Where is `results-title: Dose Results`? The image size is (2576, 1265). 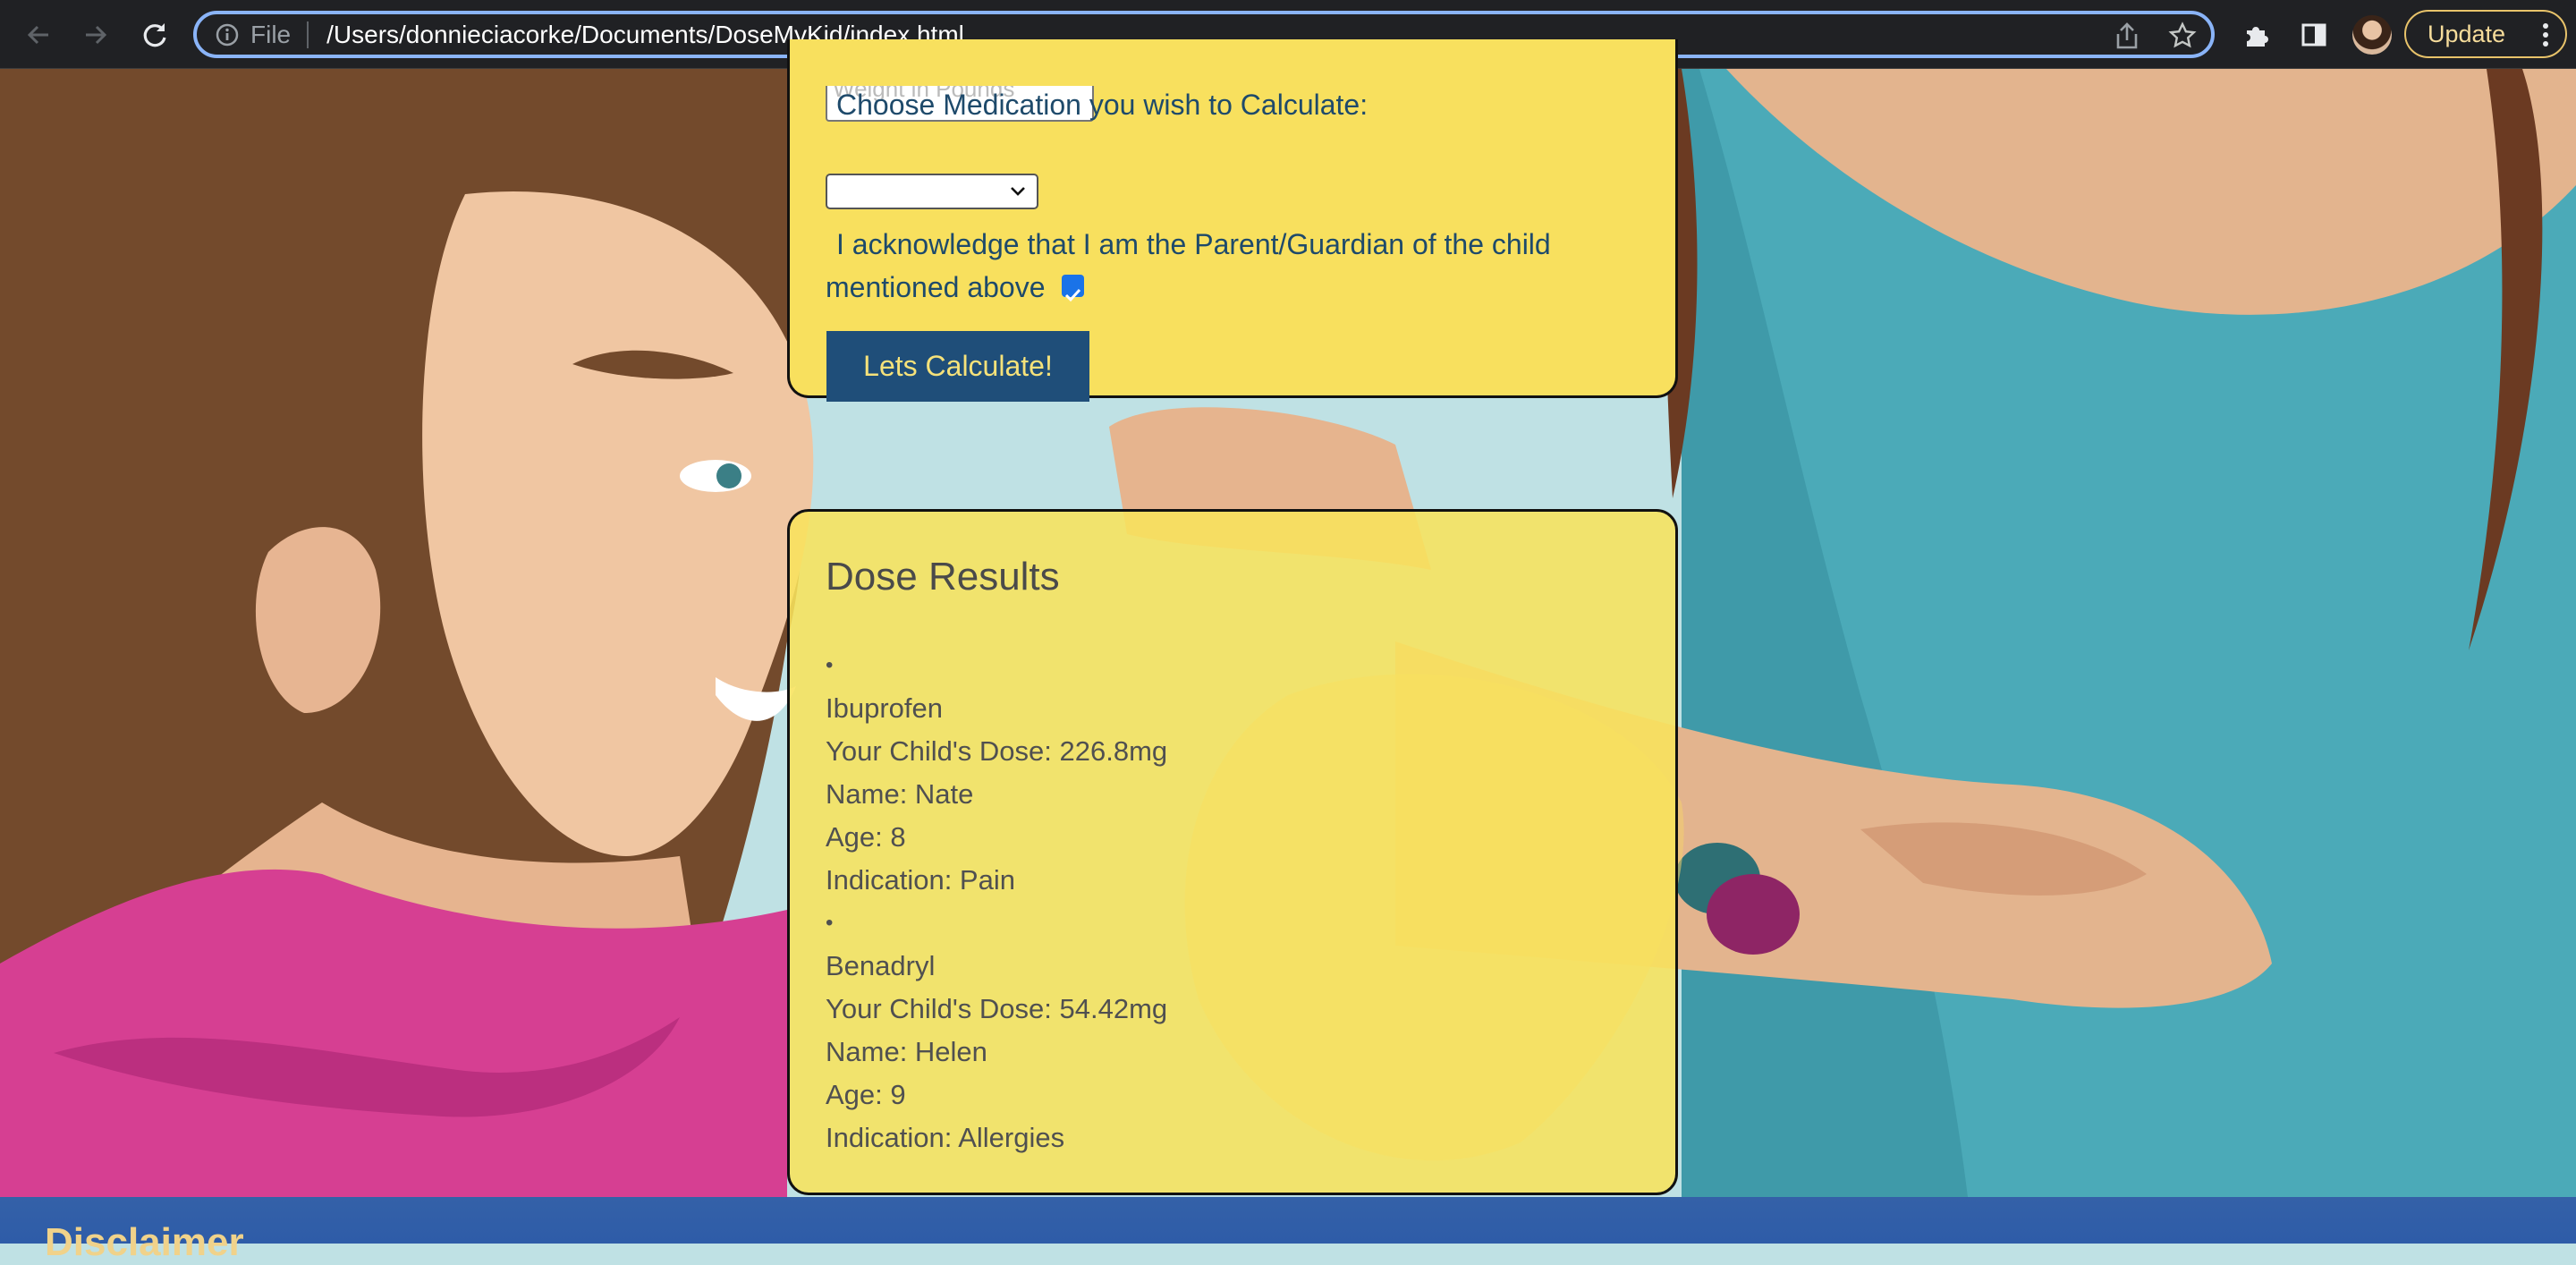 results-title: Dose Results is located at coordinates (943, 577).